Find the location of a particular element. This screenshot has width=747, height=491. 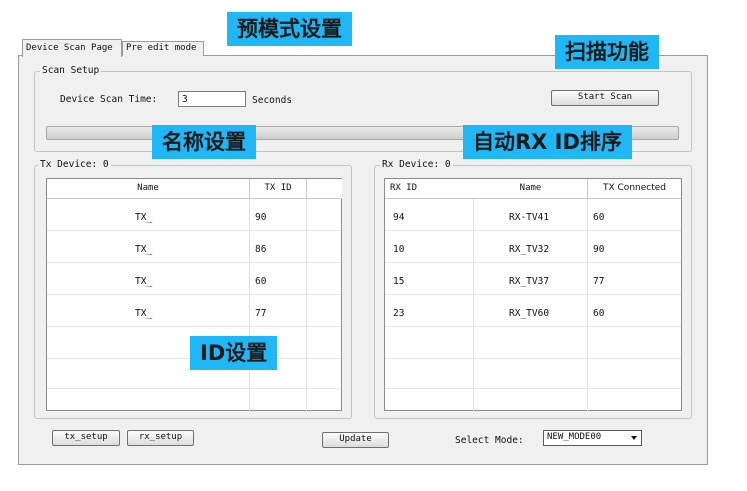

rx-row-id: 23 is located at coordinates (398, 313).